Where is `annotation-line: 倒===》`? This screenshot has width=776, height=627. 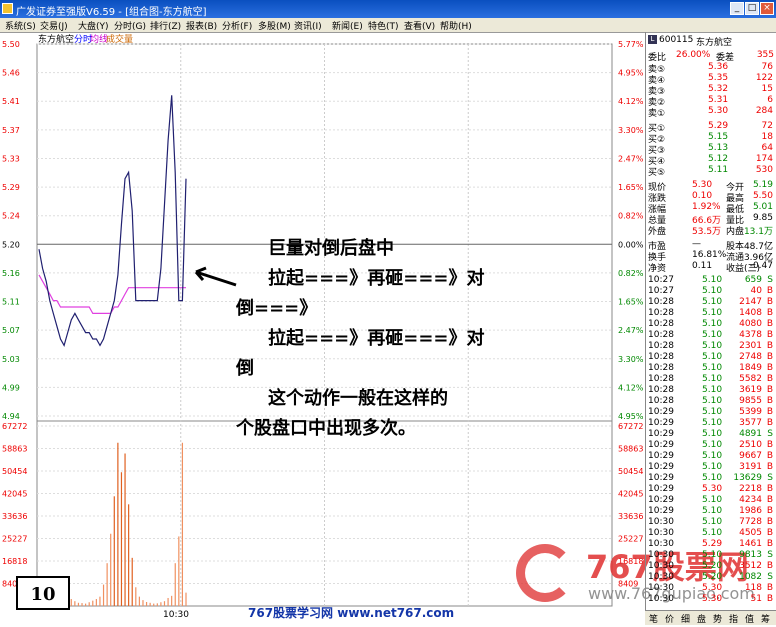 annotation-line: 倒===》 is located at coordinates (277, 308).